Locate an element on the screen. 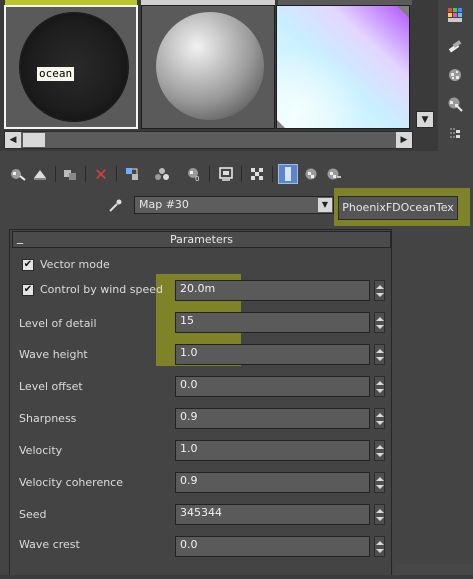  level-of-detail-field: 15 is located at coordinates (272, 322).